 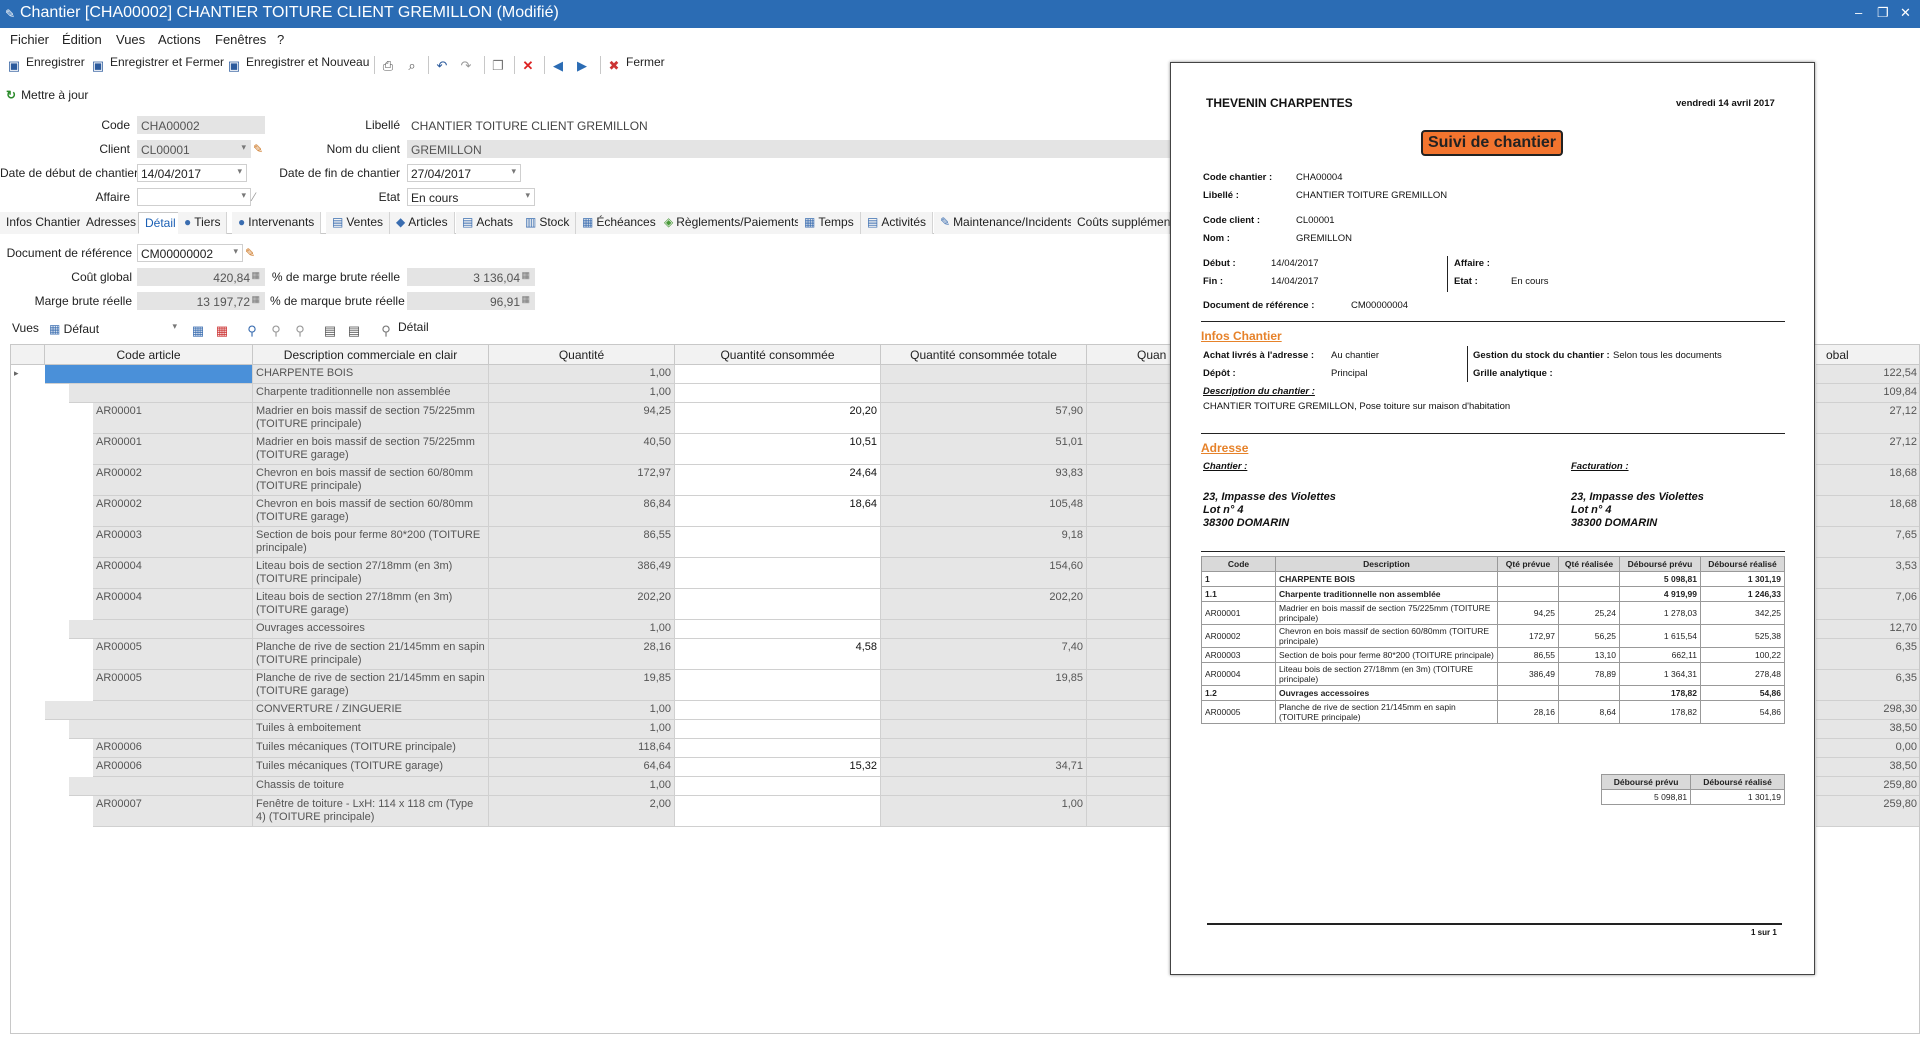 What do you see at coordinates (778, 418) in the screenshot?
I see `grid-cell-cons: 20,20` at bounding box center [778, 418].